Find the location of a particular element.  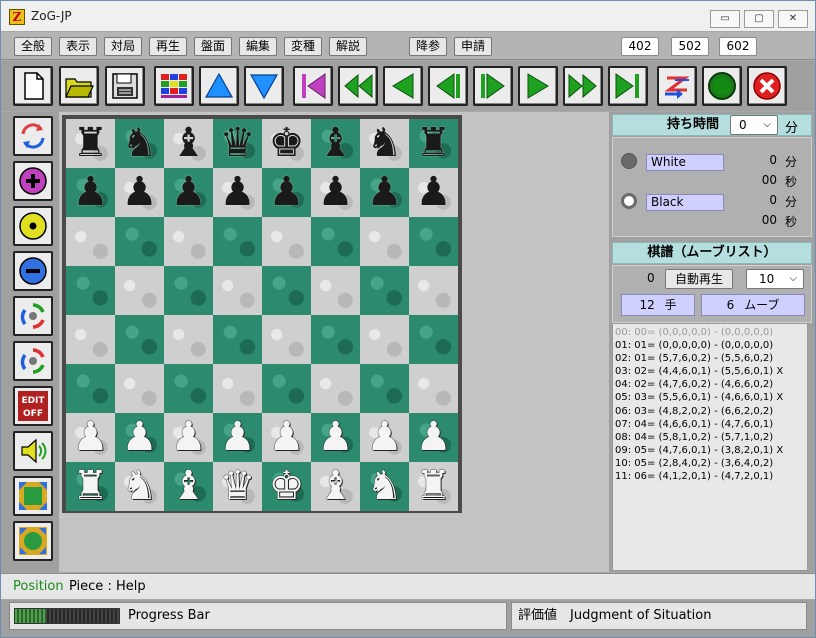

down-button is located at coordinates (264, 86).